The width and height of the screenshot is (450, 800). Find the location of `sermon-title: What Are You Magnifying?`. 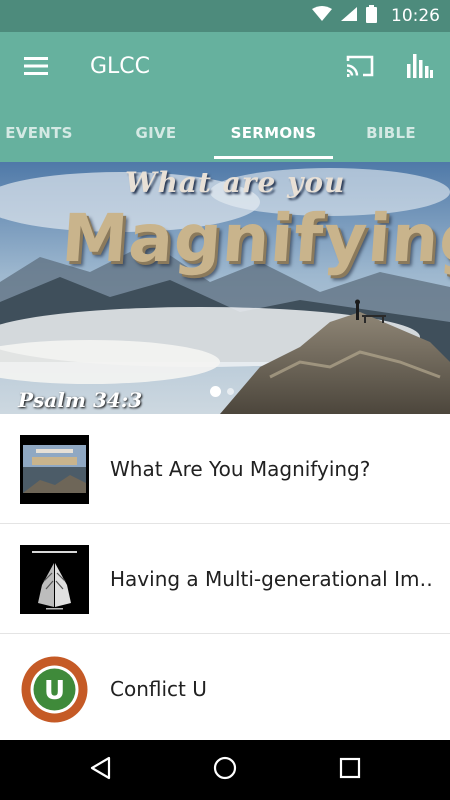

sermon-title: What Are You Magnifying? is located at coordinates (240, 469).